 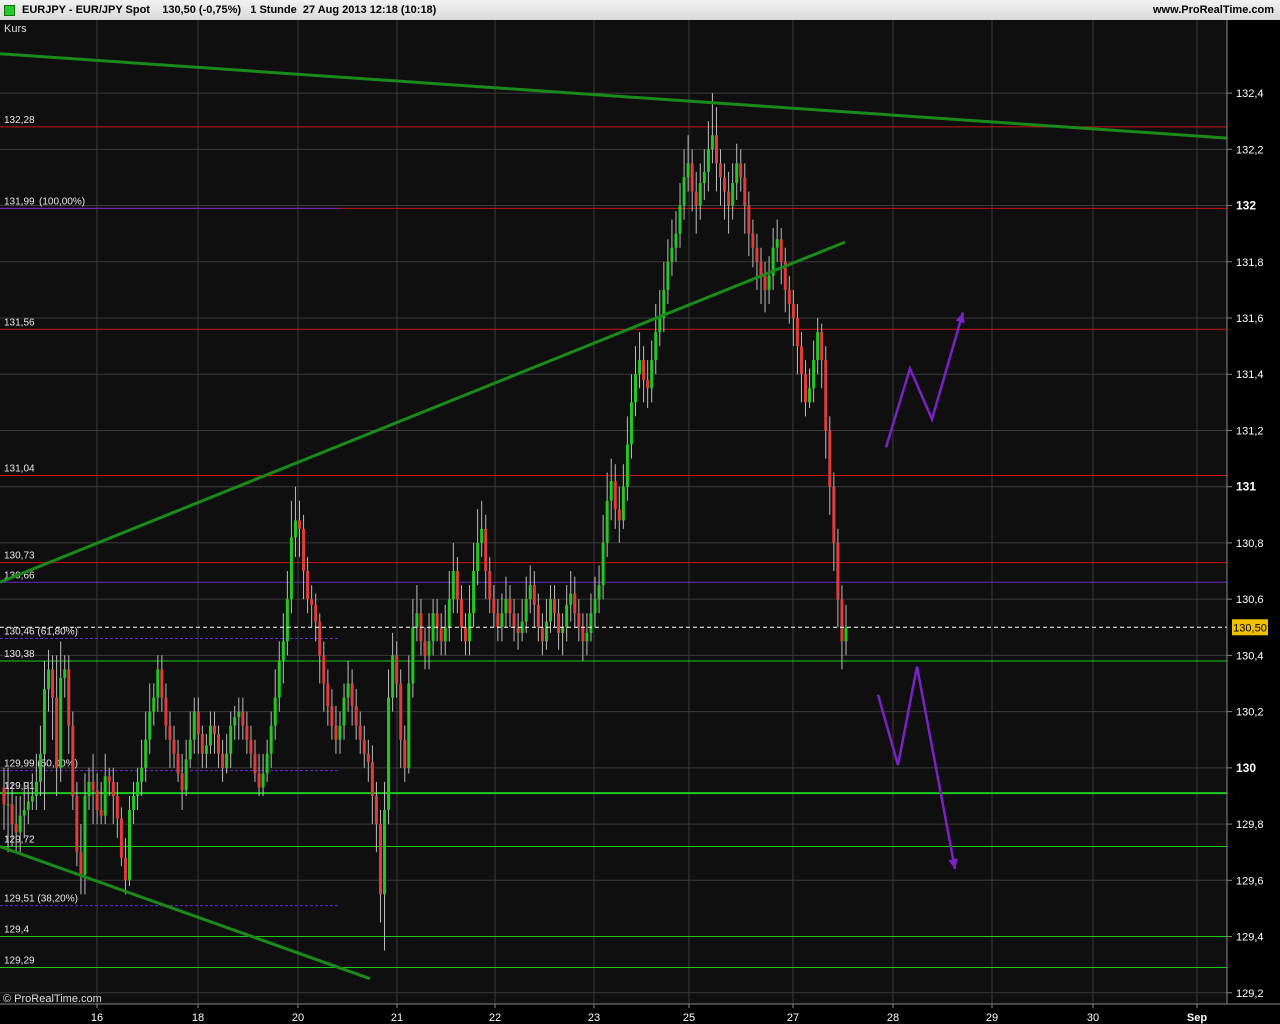 I want to click on level-label: 129,4, so click(x=16, y=930).